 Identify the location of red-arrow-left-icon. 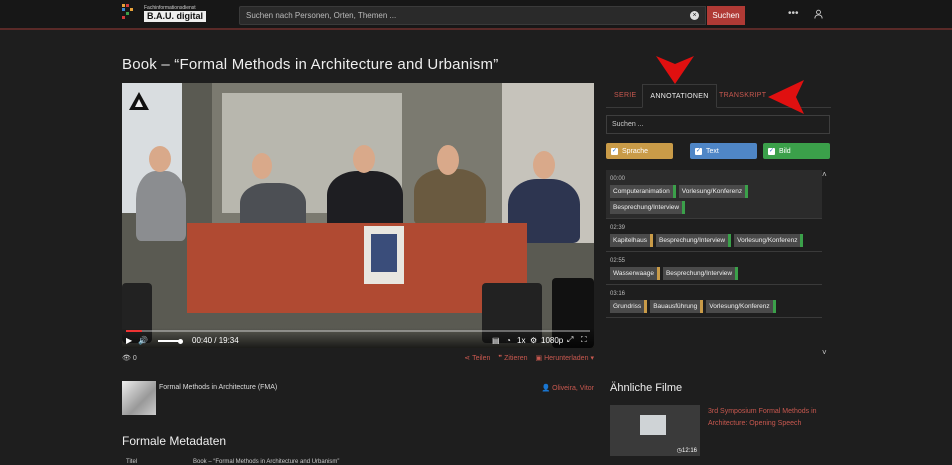
(786, 97).